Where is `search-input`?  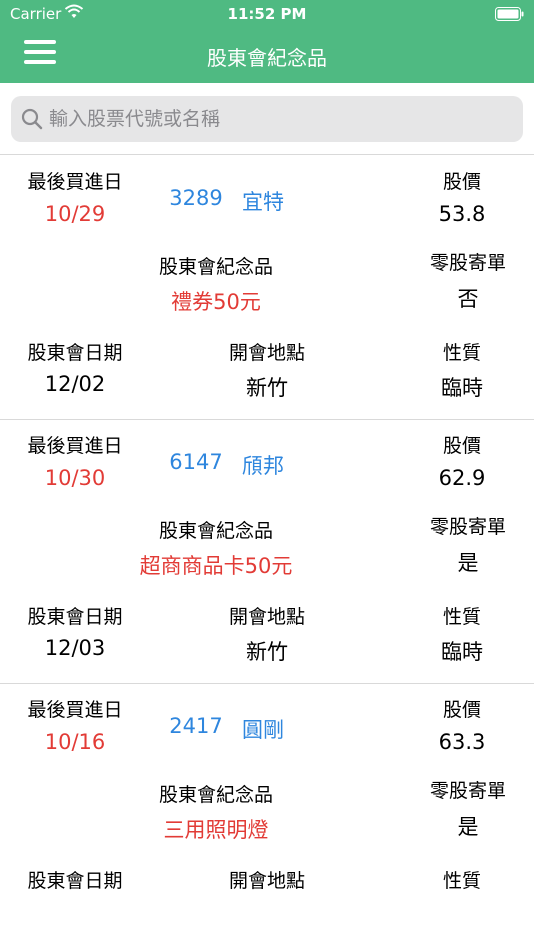
search-input is located at coordinates (279, 119).